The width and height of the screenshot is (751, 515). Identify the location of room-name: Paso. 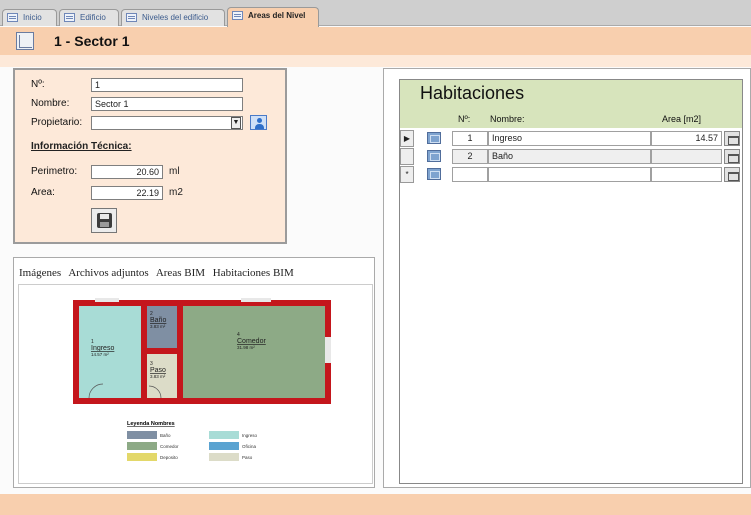
(158, 370).